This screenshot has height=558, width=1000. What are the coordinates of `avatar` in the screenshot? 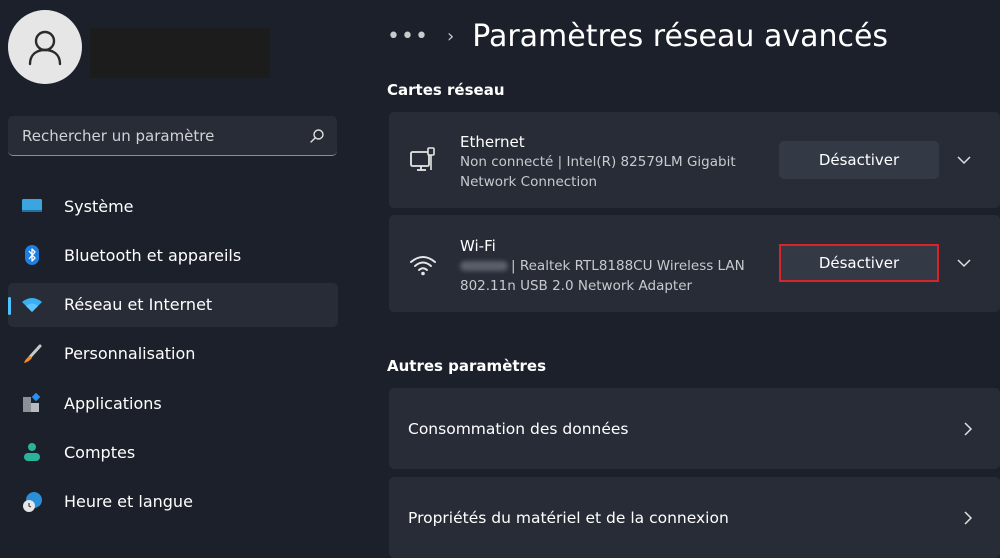 It's located at (45, 47).